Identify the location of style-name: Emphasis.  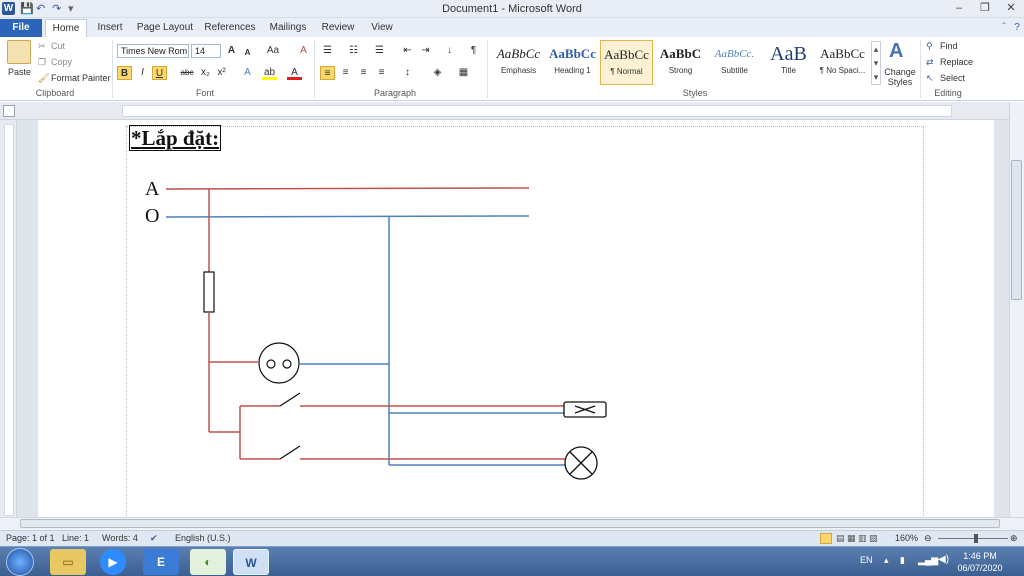
(518, 70).